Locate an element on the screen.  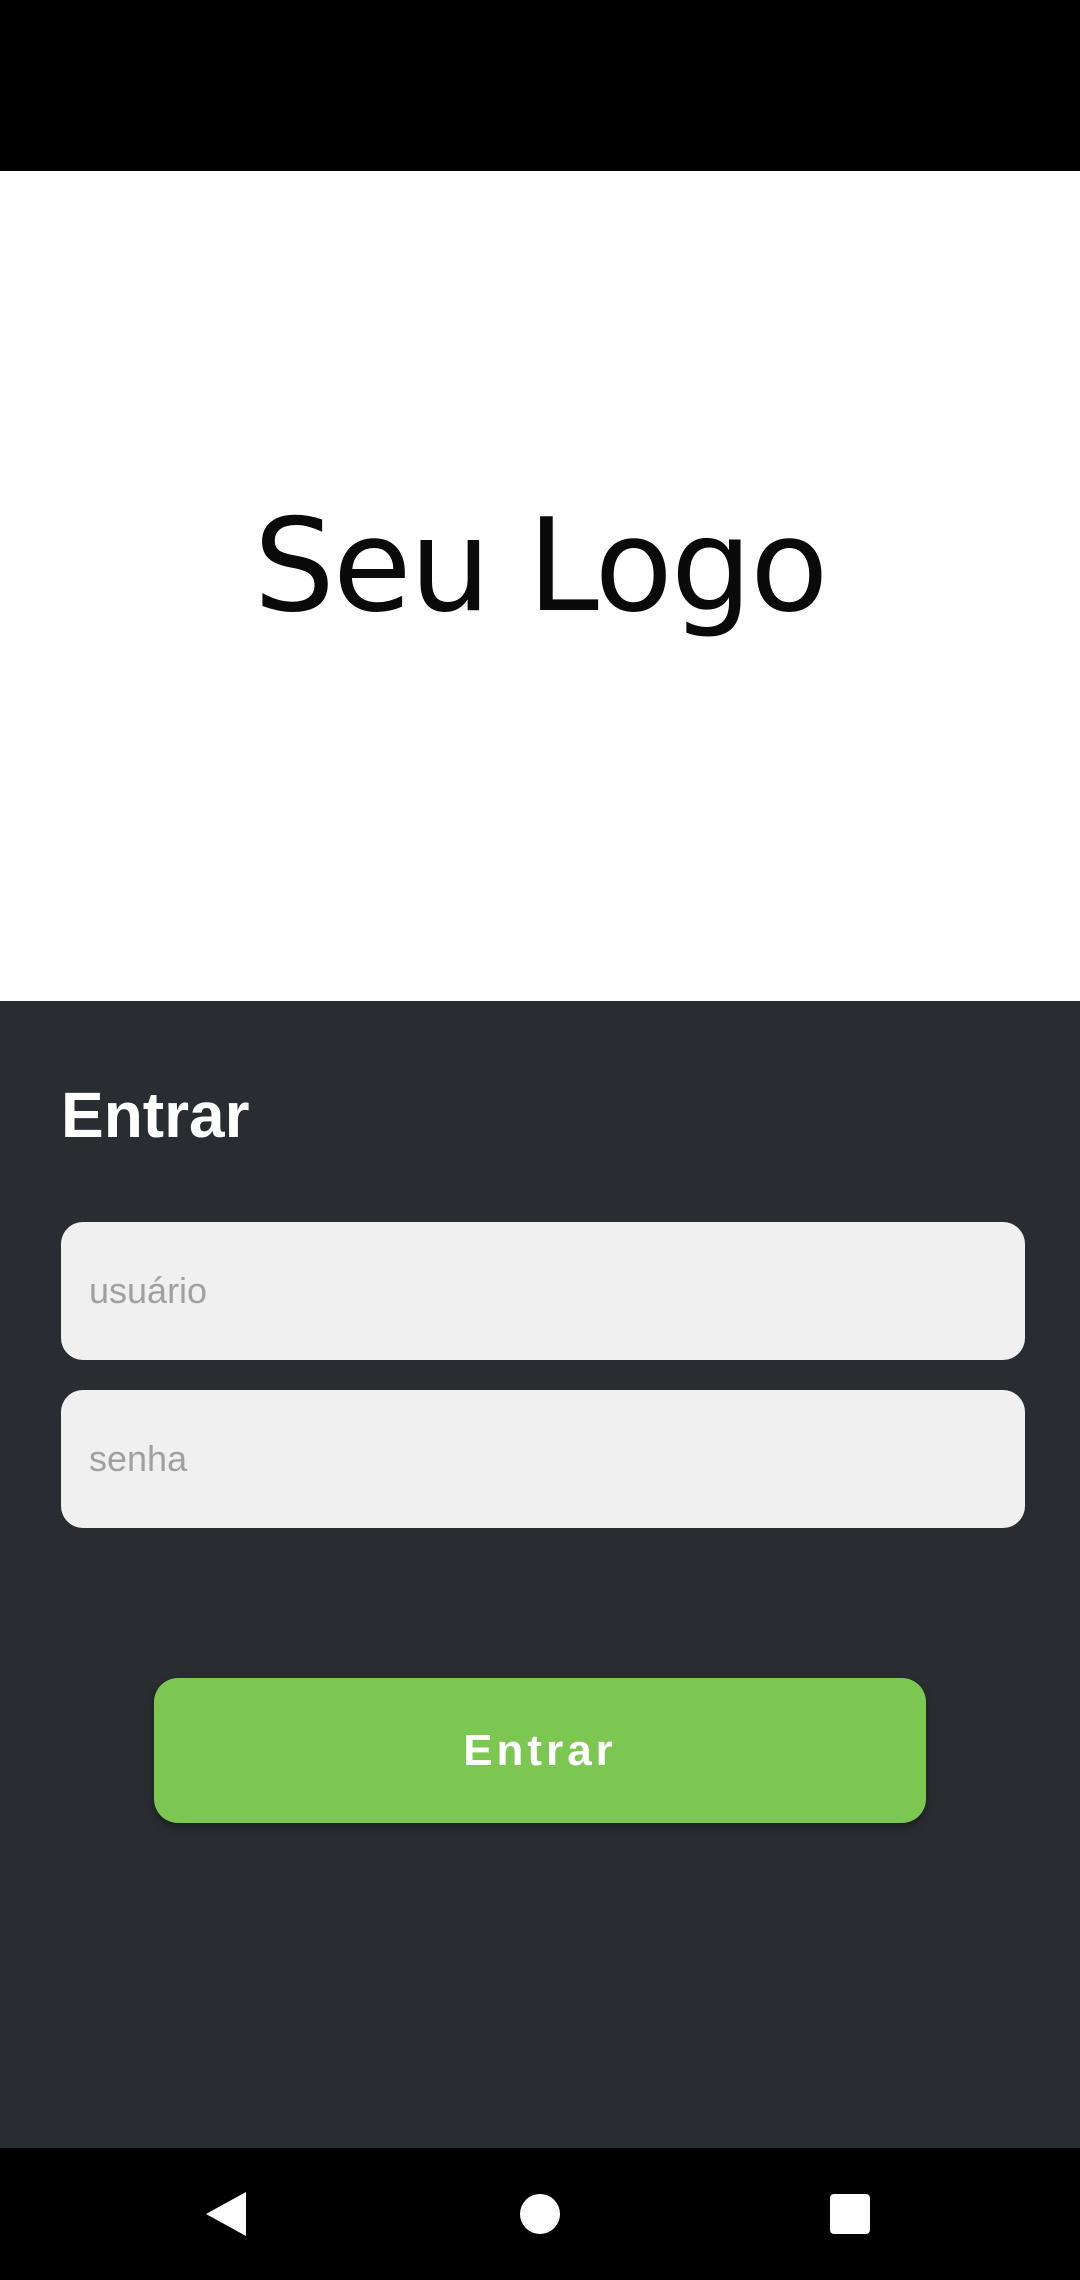
status-bar is located at coordinates (540, 85).